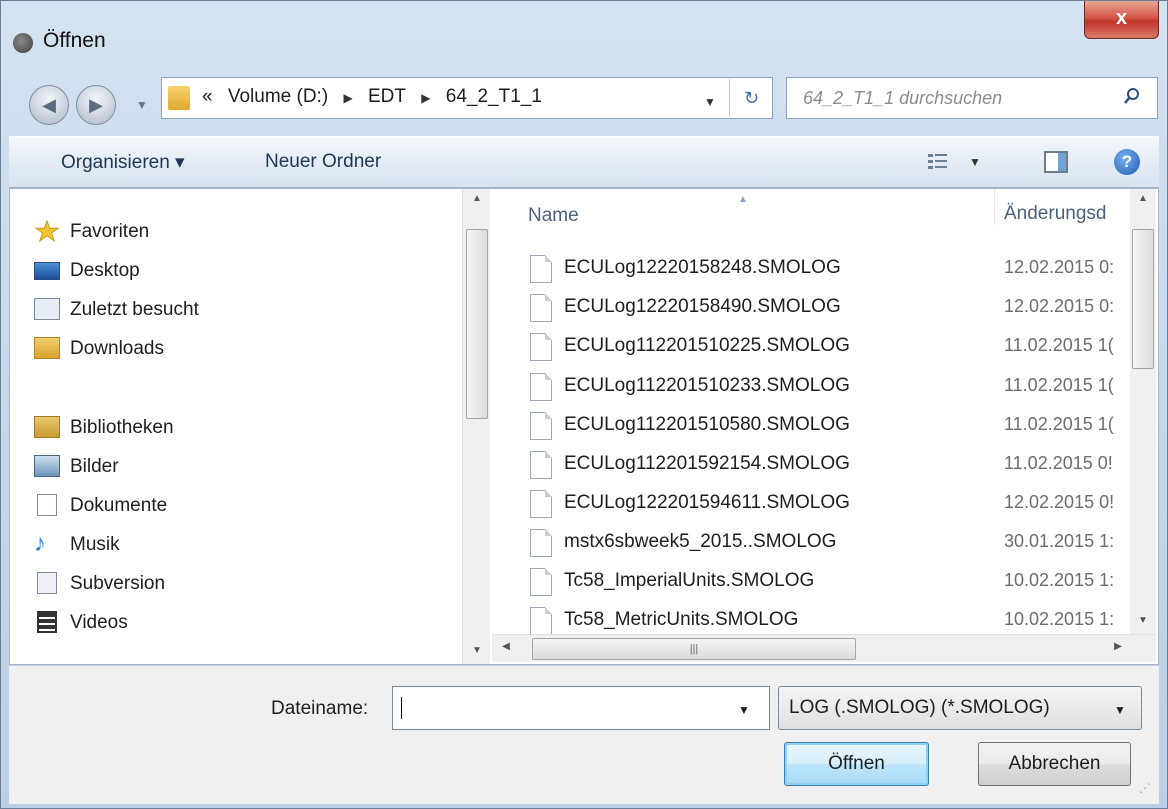 This screenshot has width=1168, height=809. What do you see at coordinates (707, 424) in the screenshot?
I see `file-name: ECULog112201510580.SMOLOG` at bounding box center [707, 424].